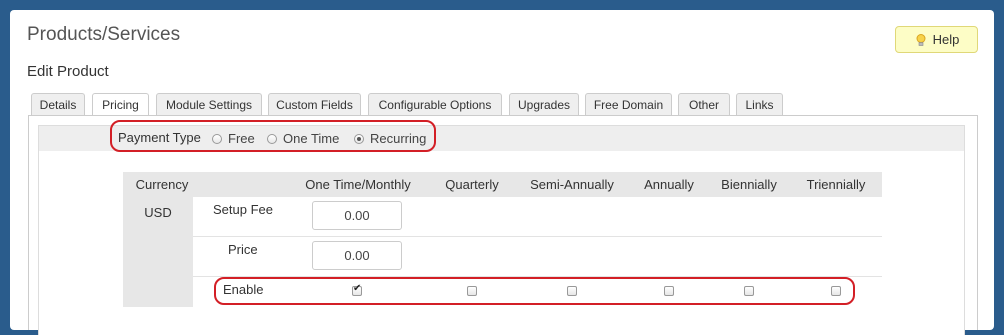  I want to click on payment-type-free: Free, so click(233, 138).